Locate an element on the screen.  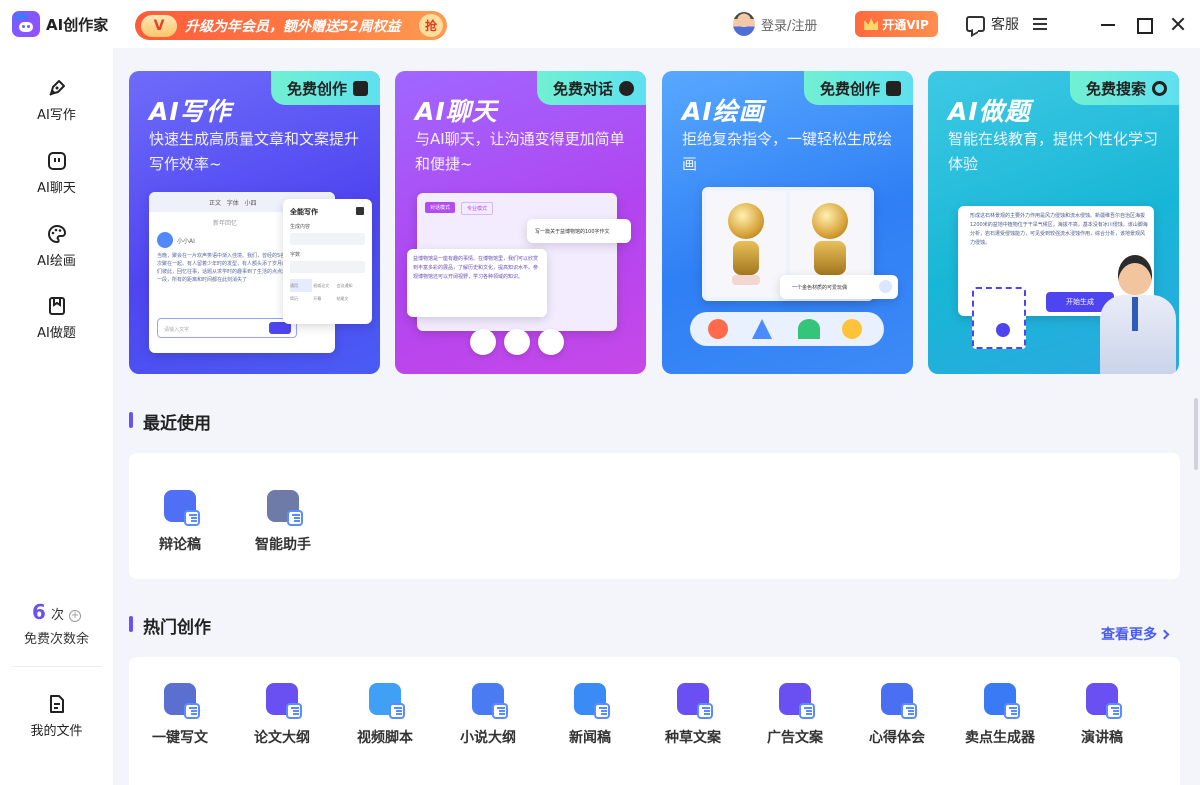
toolbar-family: 字体 is located at coordinates (232, 203).